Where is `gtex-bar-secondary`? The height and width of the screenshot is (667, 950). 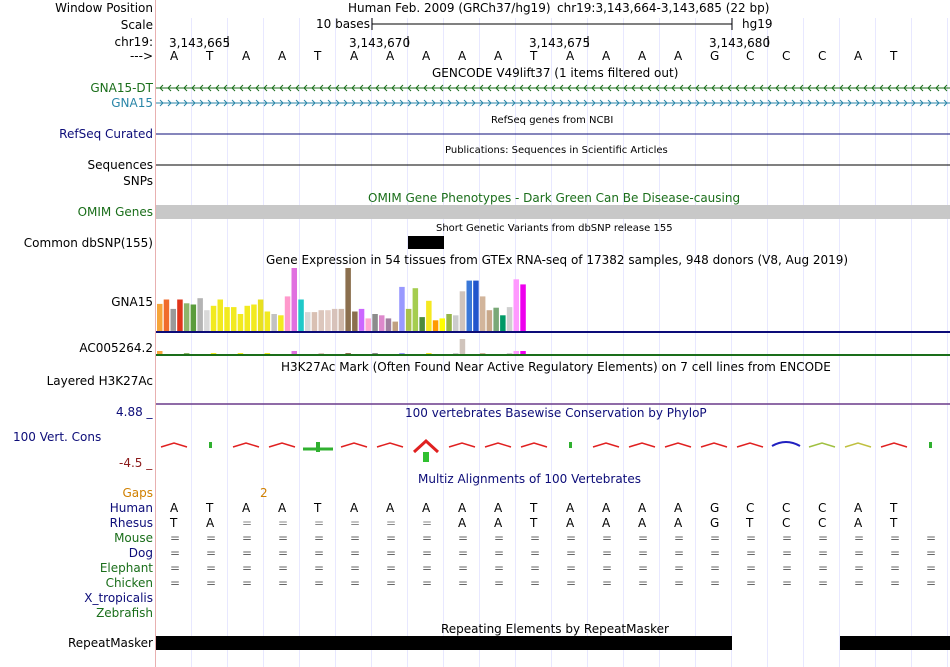 gtex-bar-secondary is located at coordinates (462, 347).